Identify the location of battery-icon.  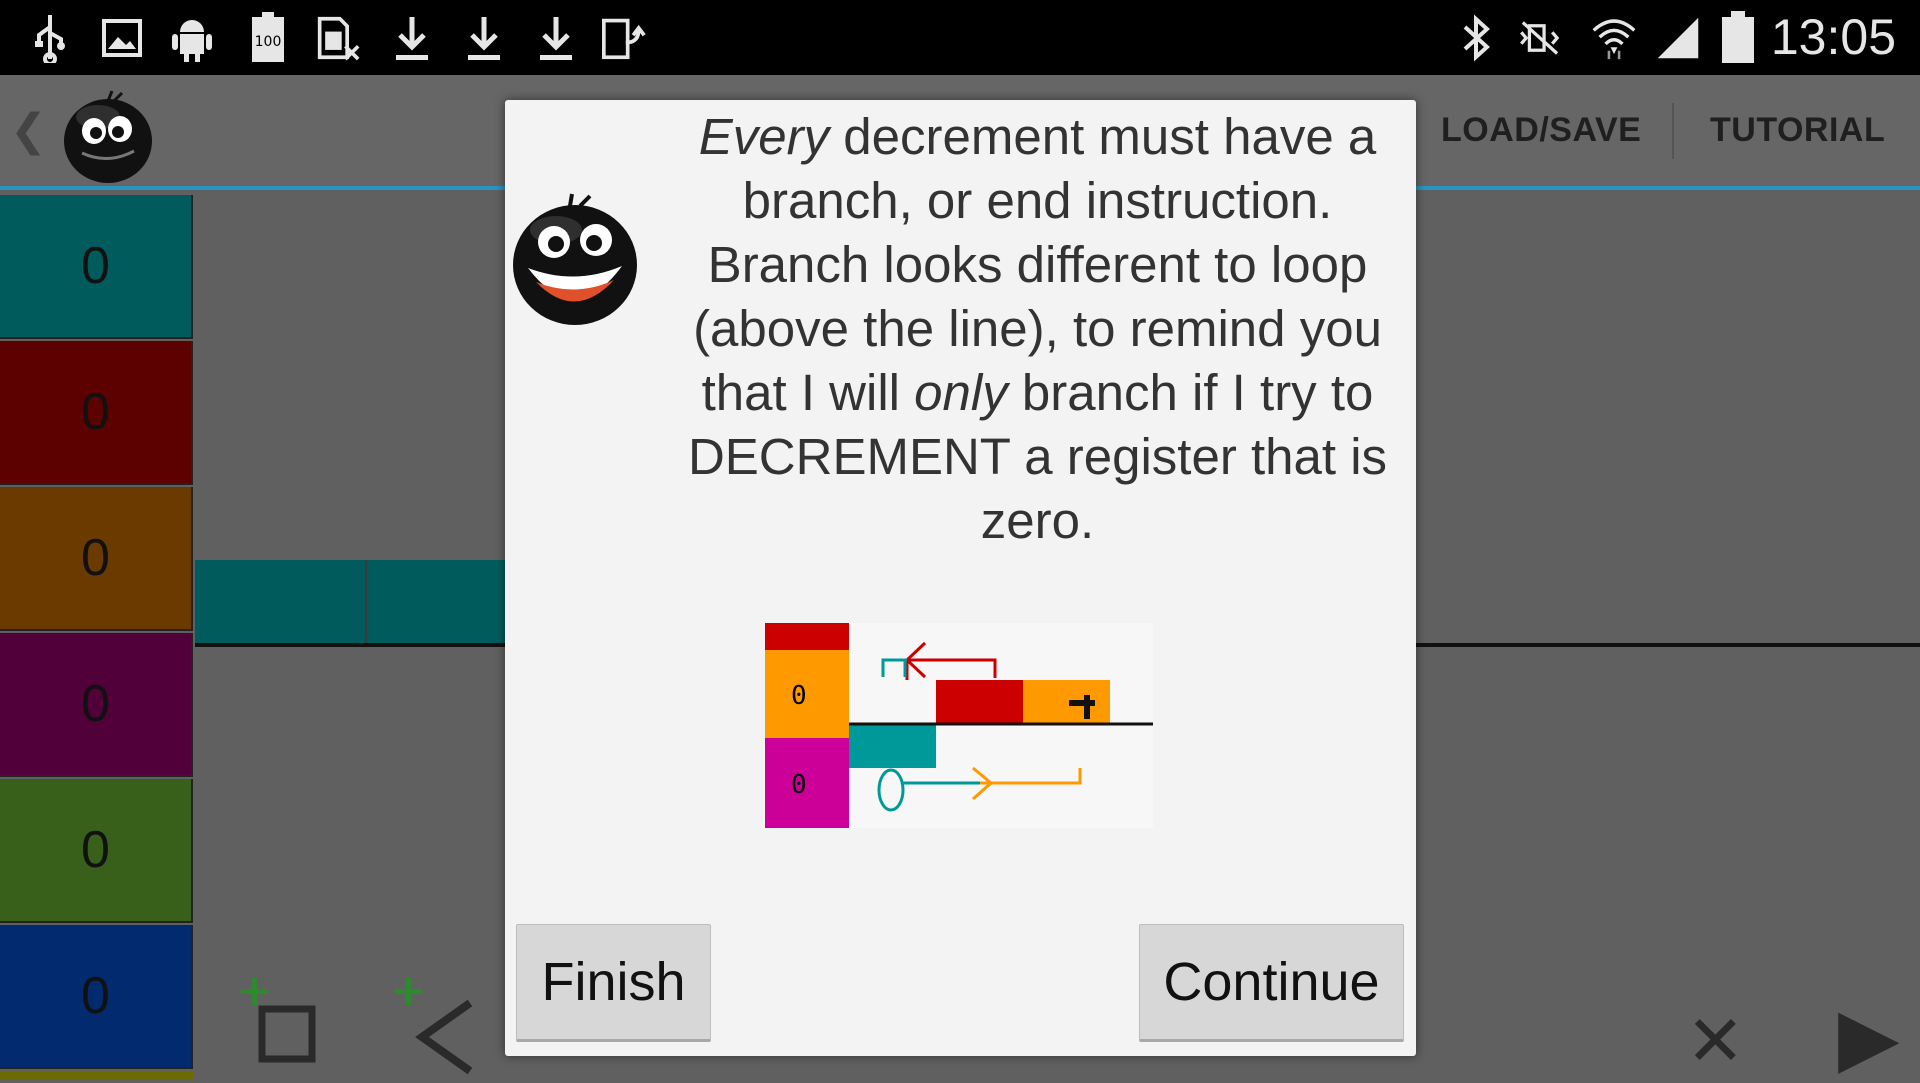
(1738, 37).